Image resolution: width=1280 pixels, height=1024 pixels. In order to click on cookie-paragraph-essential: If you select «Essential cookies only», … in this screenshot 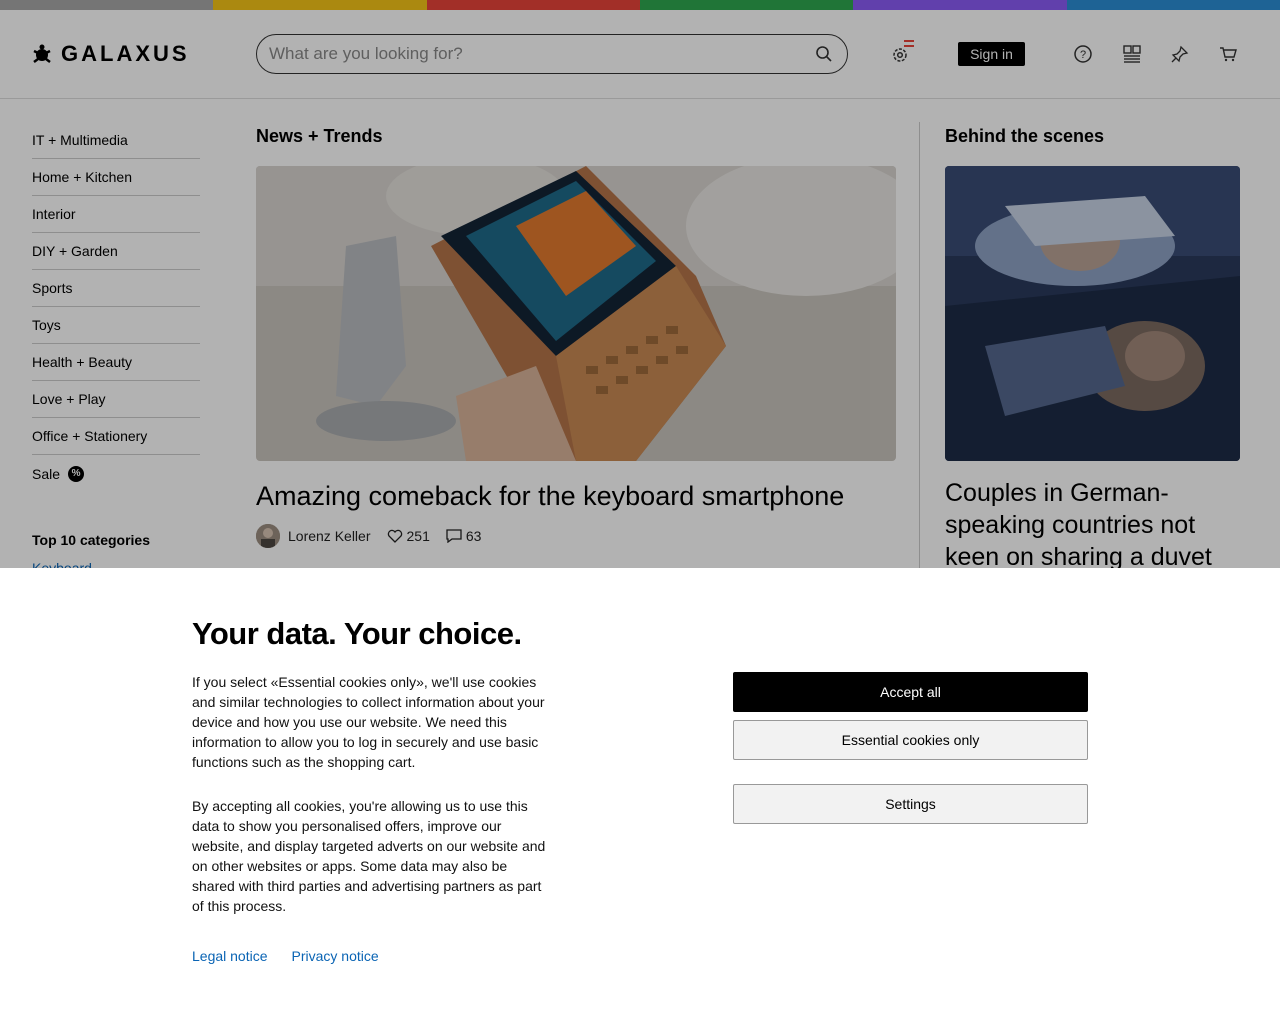, I will do `click(368, 722)`.